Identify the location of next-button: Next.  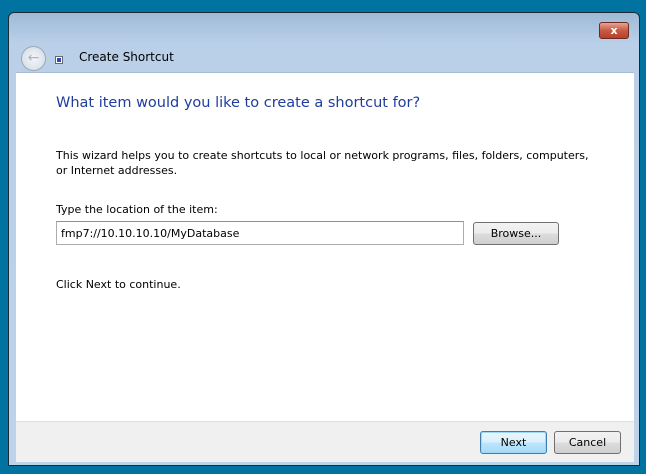
(513, 442).